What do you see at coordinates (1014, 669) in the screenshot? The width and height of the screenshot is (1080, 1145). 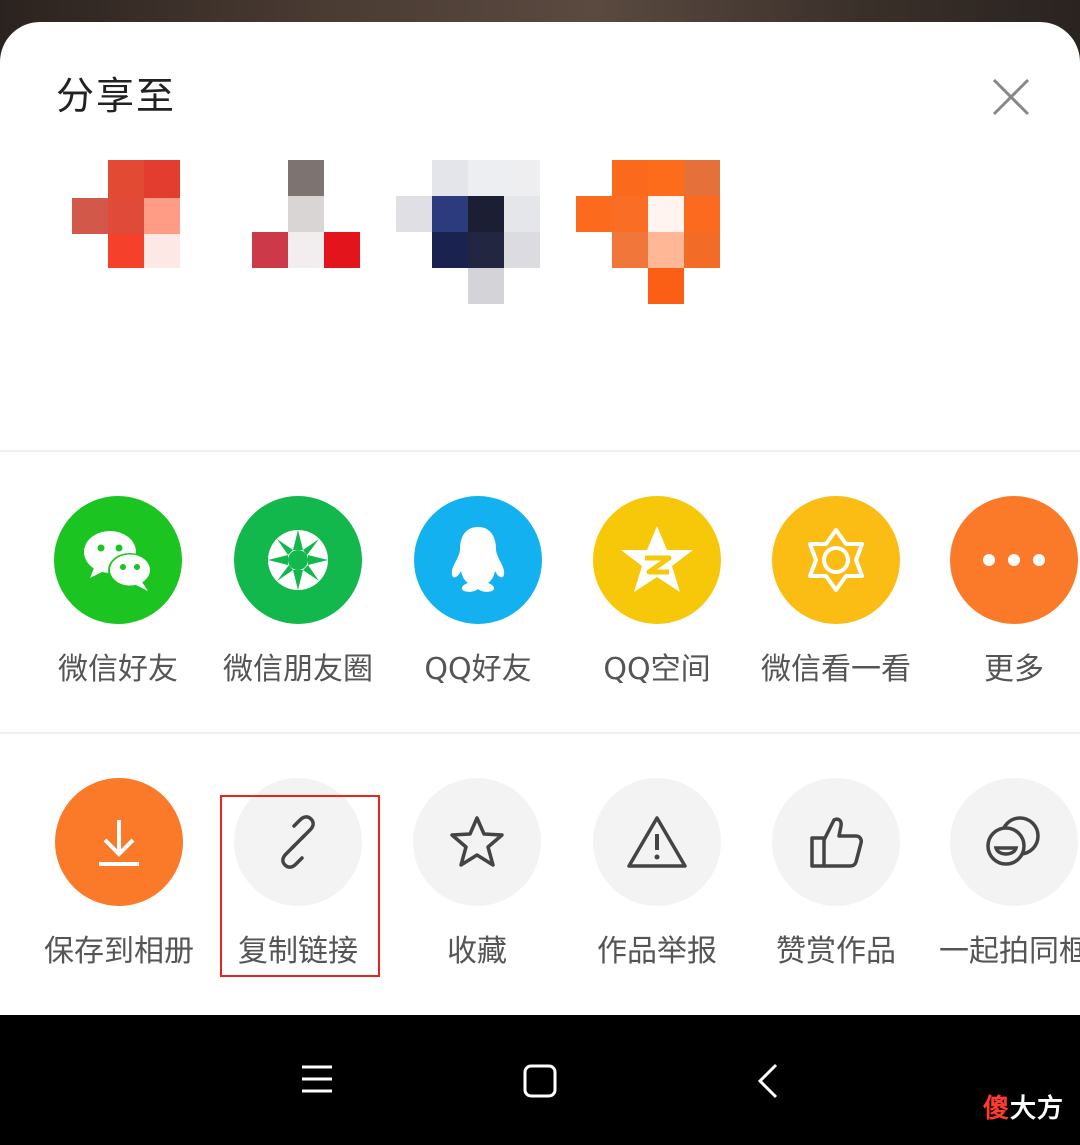 I see `share-label: 更多` at bounding box center [1014, 669].